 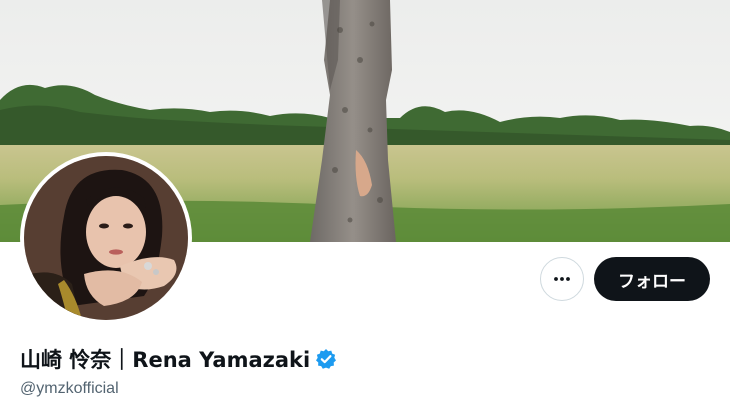 I want to click on profile-handle: @ymzkofficial, so click(x=69, y=388).